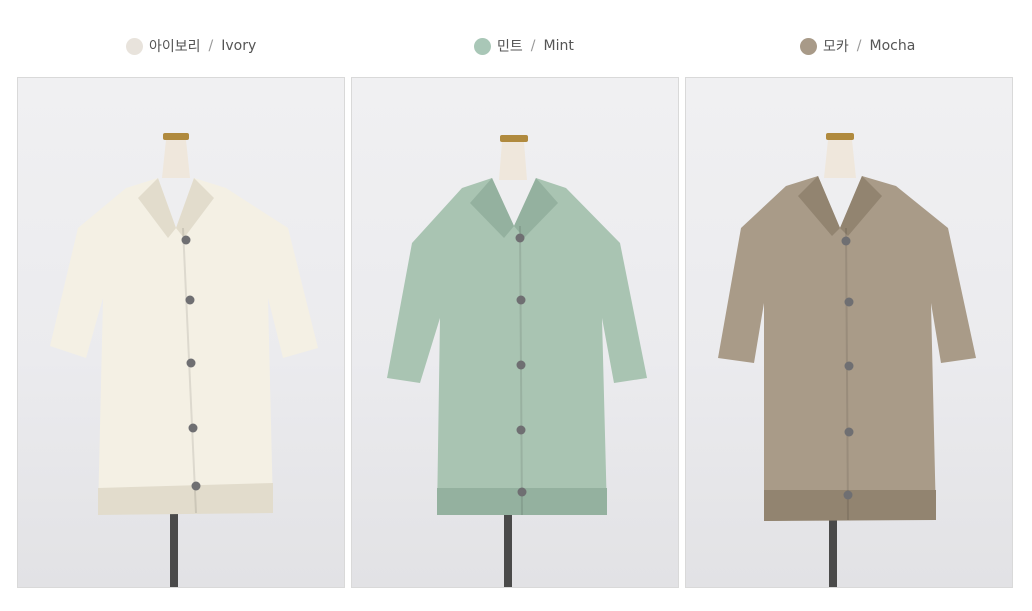 This screenshot has width=1032, height=611. What do you see at coordinates (175, 47) in the screenshot?
I see `ivory-korean-label: 아이보리` at bounding box center [175, 47].